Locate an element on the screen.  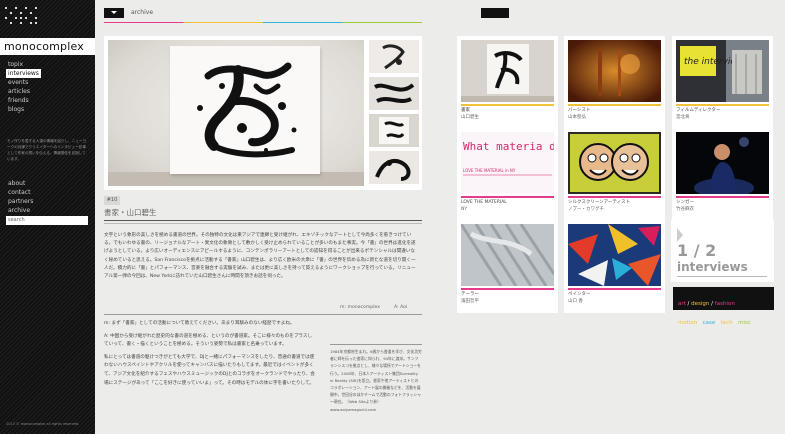
issue-number: #10 is located at coordinates (112, 200).